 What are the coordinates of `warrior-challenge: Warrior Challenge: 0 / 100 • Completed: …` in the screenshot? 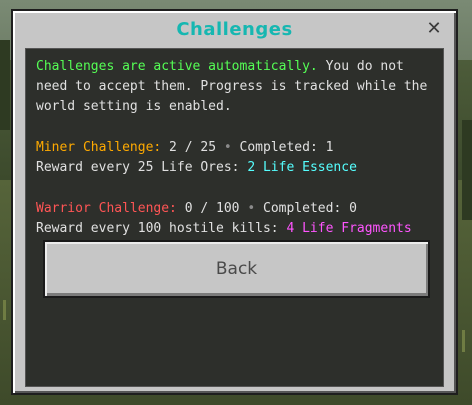 It's located at (236, 219).